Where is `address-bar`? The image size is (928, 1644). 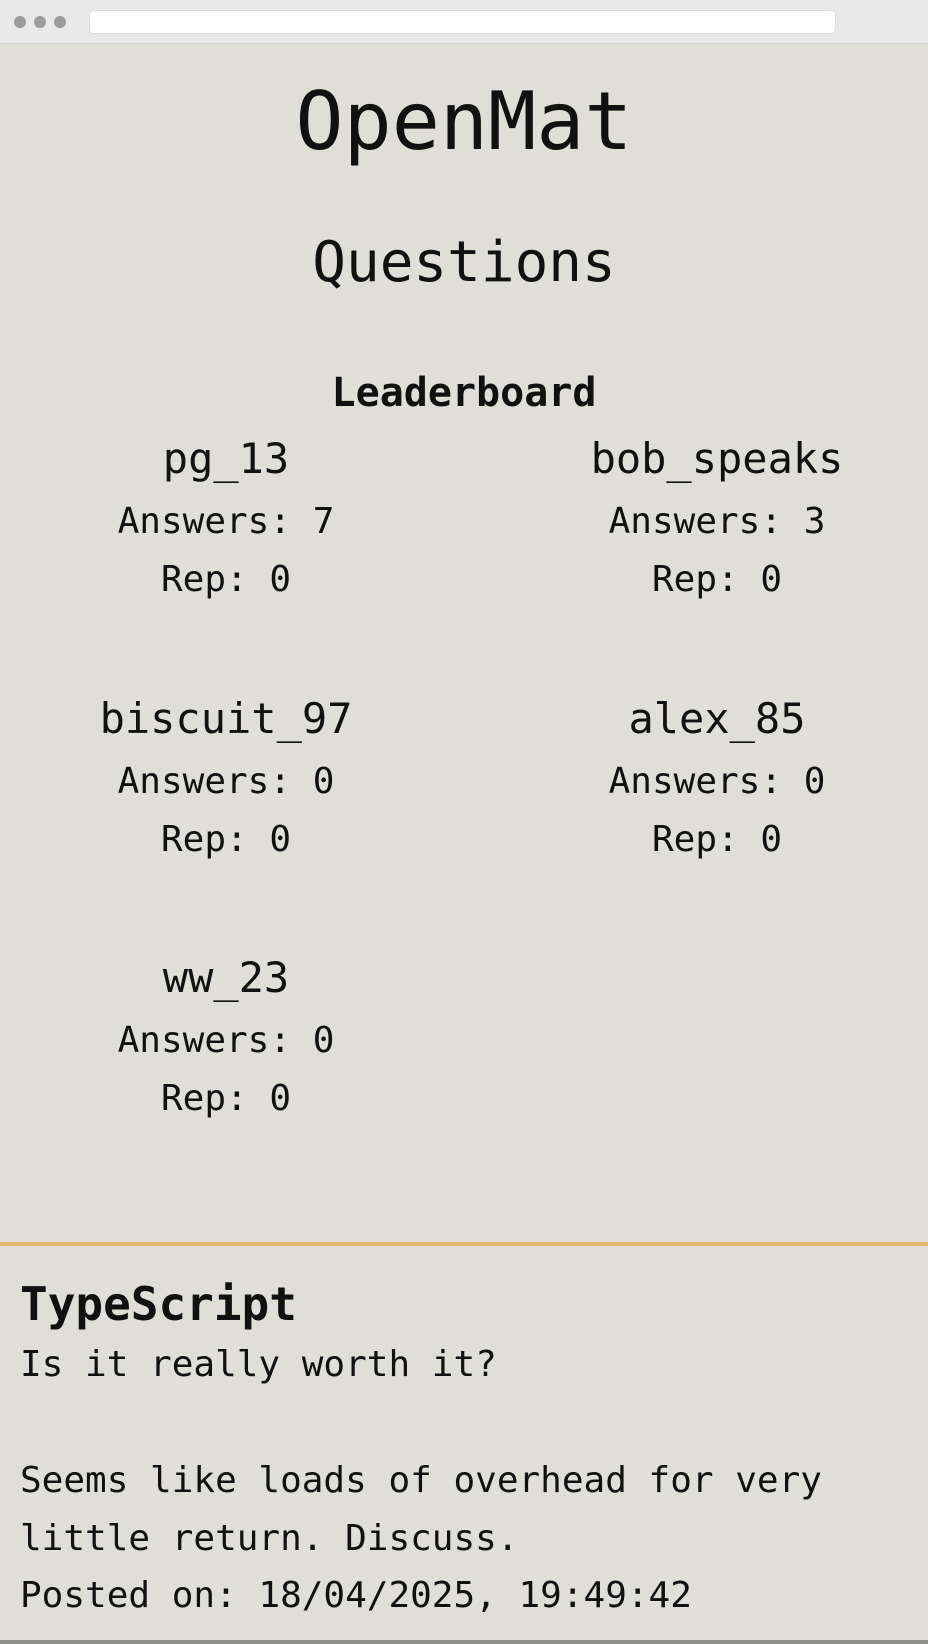 address-bar is located at coordinates (462, 22).